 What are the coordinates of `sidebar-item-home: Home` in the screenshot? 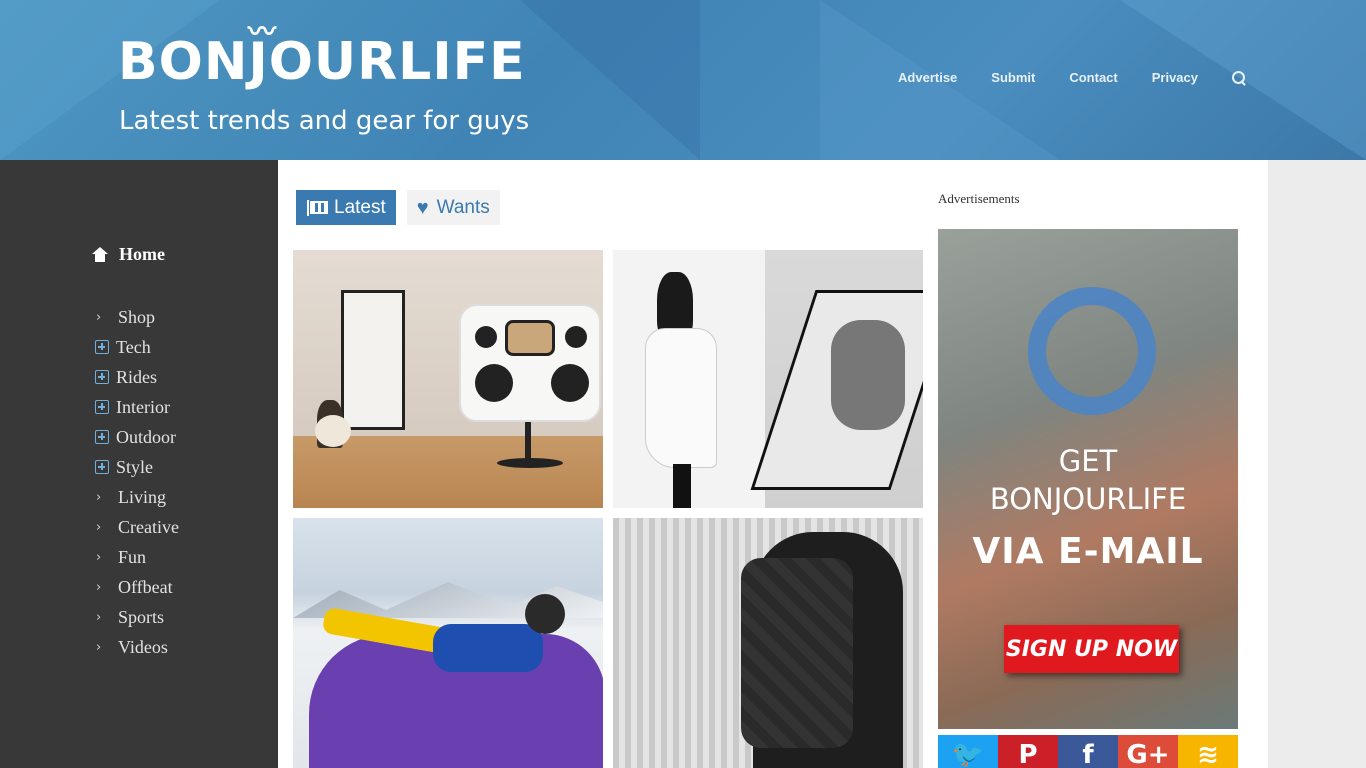 It's located at (128, 254).